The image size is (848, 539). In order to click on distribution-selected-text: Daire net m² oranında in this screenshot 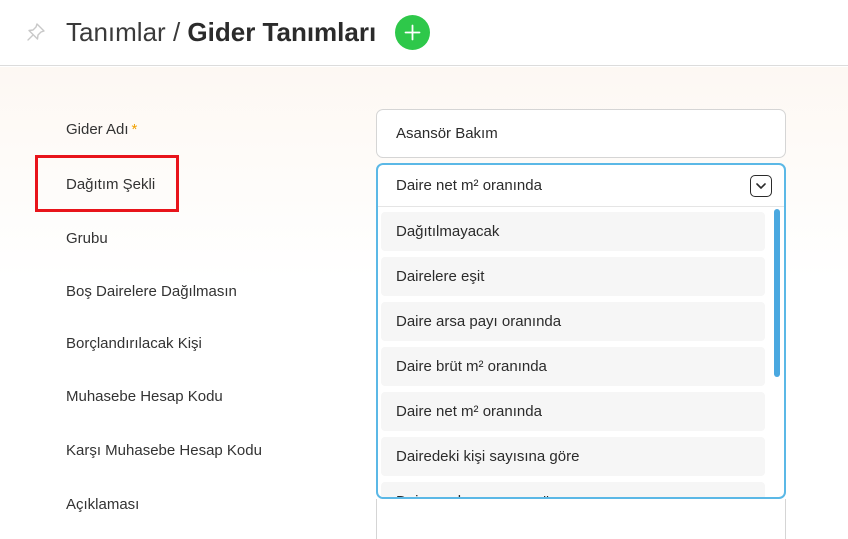, I will do `click(469, 185)`.